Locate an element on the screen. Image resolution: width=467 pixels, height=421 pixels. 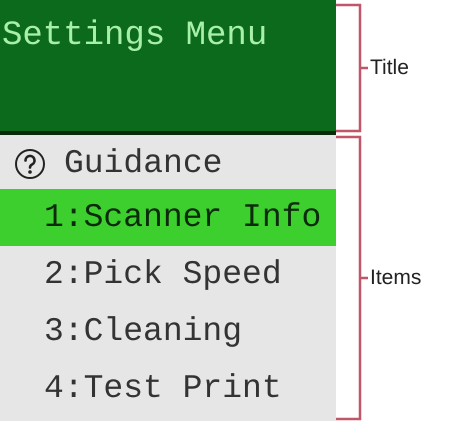
menu-item: Guidance is located at coordinates (168, 164).